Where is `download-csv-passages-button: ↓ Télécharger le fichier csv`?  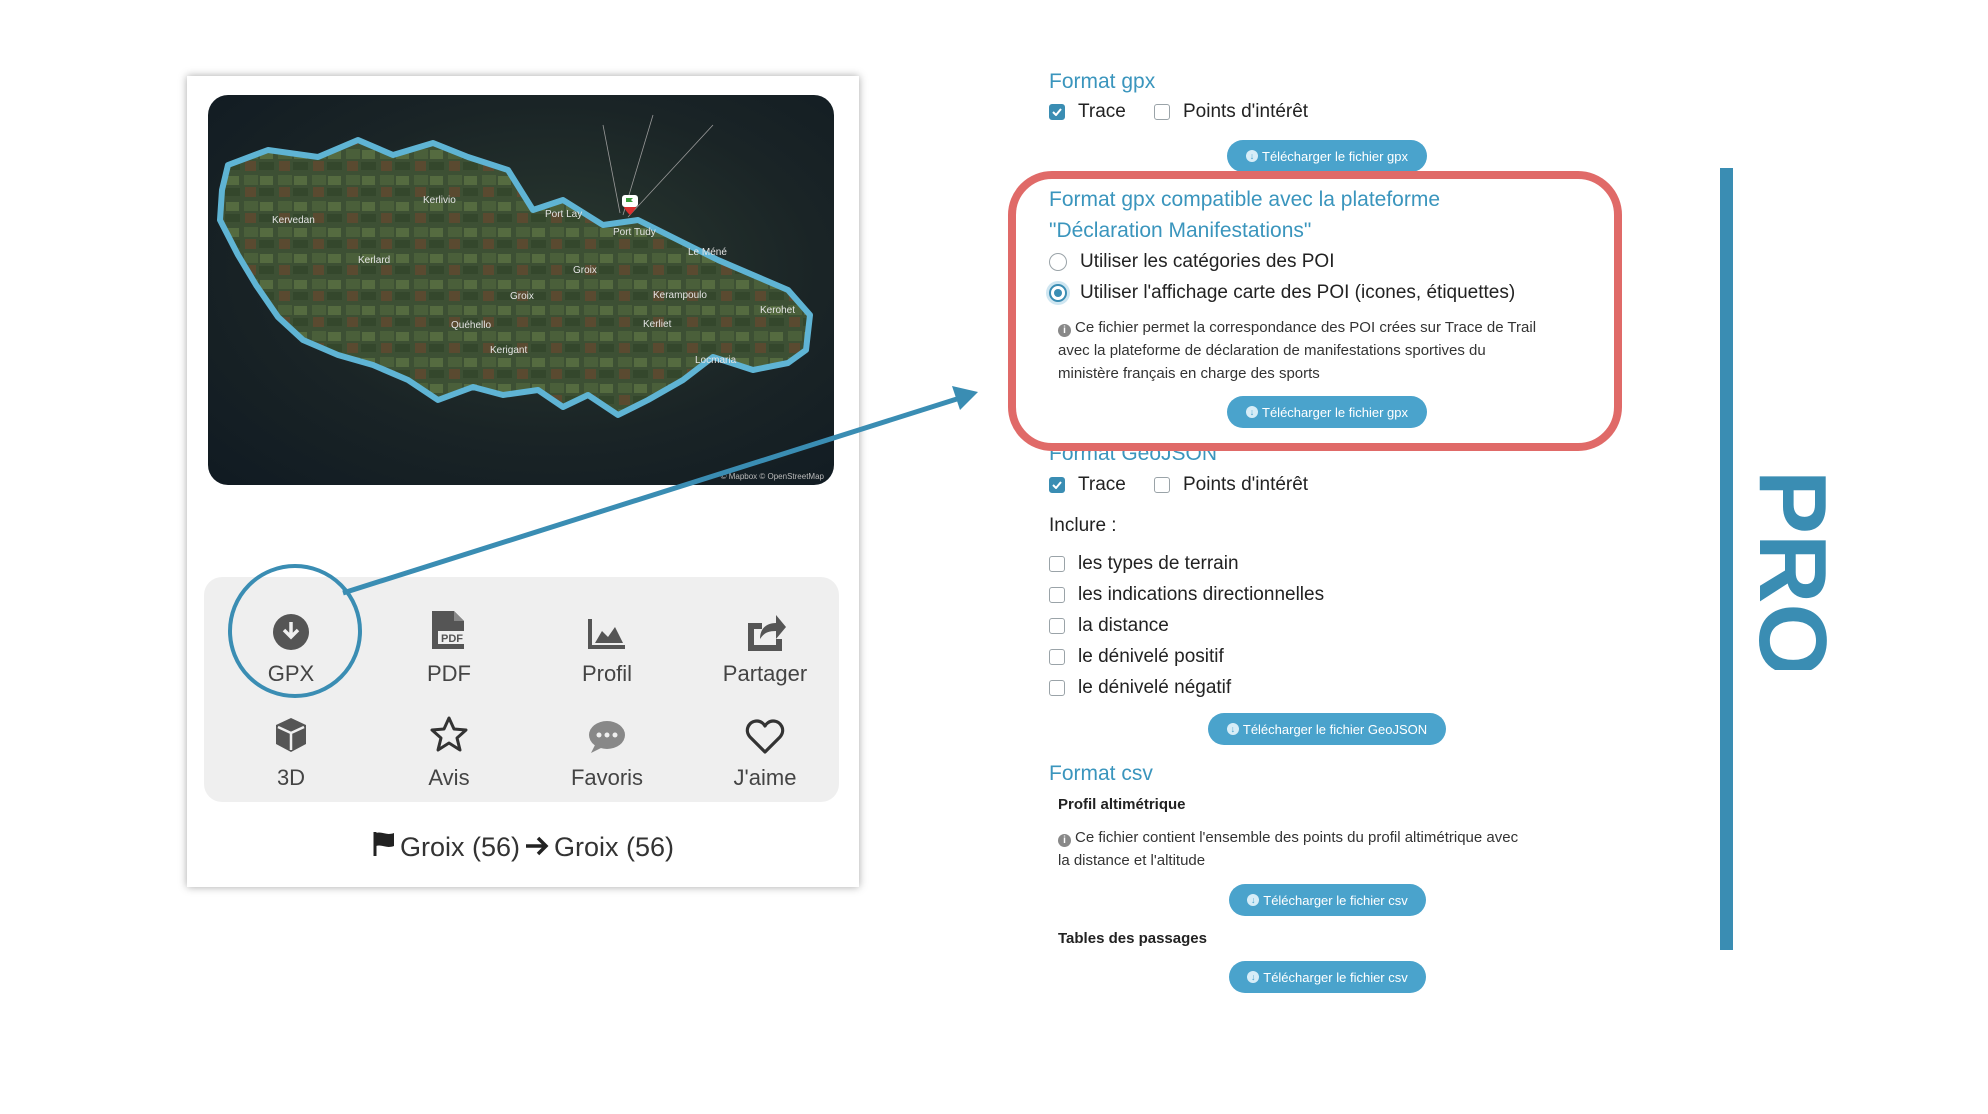 download-csv-passages-button: ↓ Télécharger le fichier csv is located at coordinates (1327, 977).